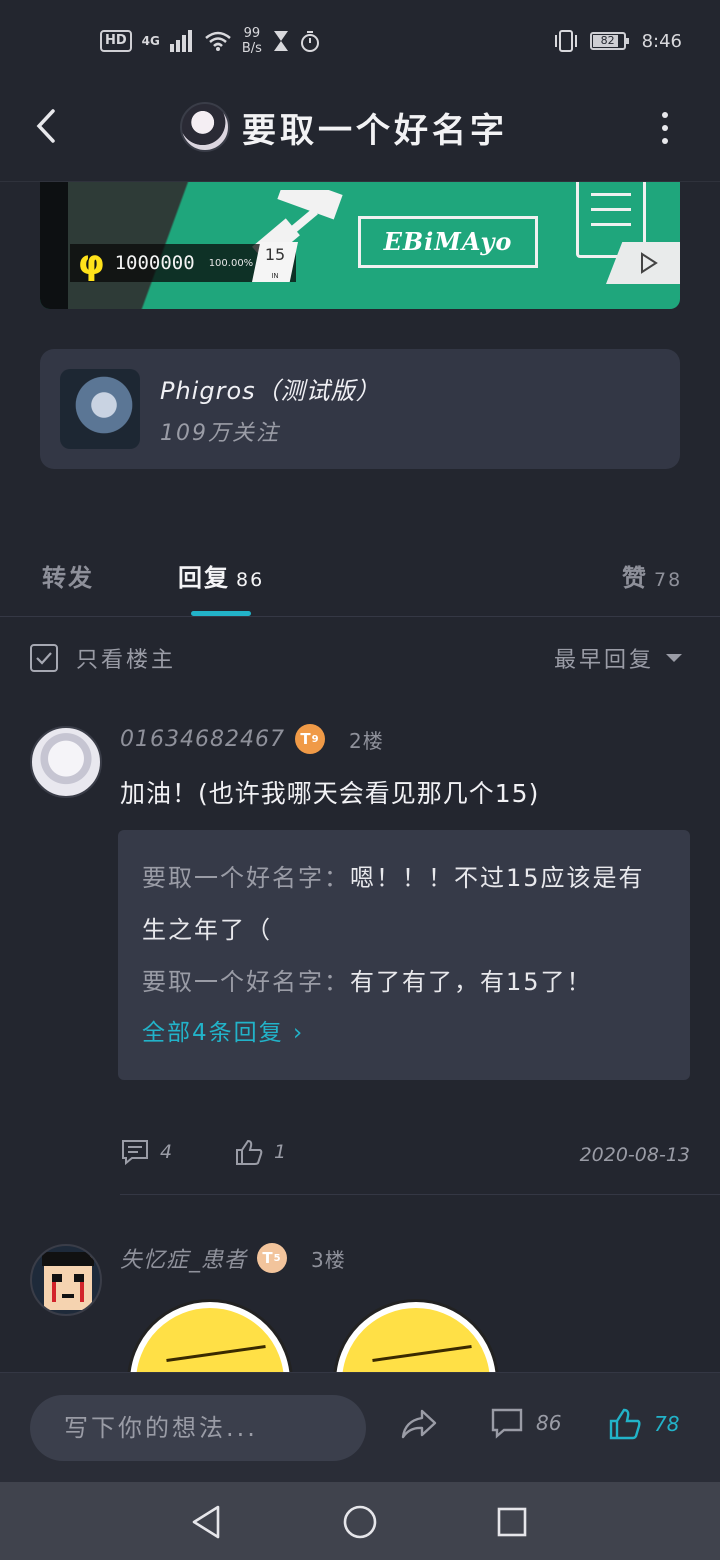 The height and width of the screenshot is (1560, 720). I want to click on tab-bar: 转发 回复 86 赞 78, so click(360, 578).